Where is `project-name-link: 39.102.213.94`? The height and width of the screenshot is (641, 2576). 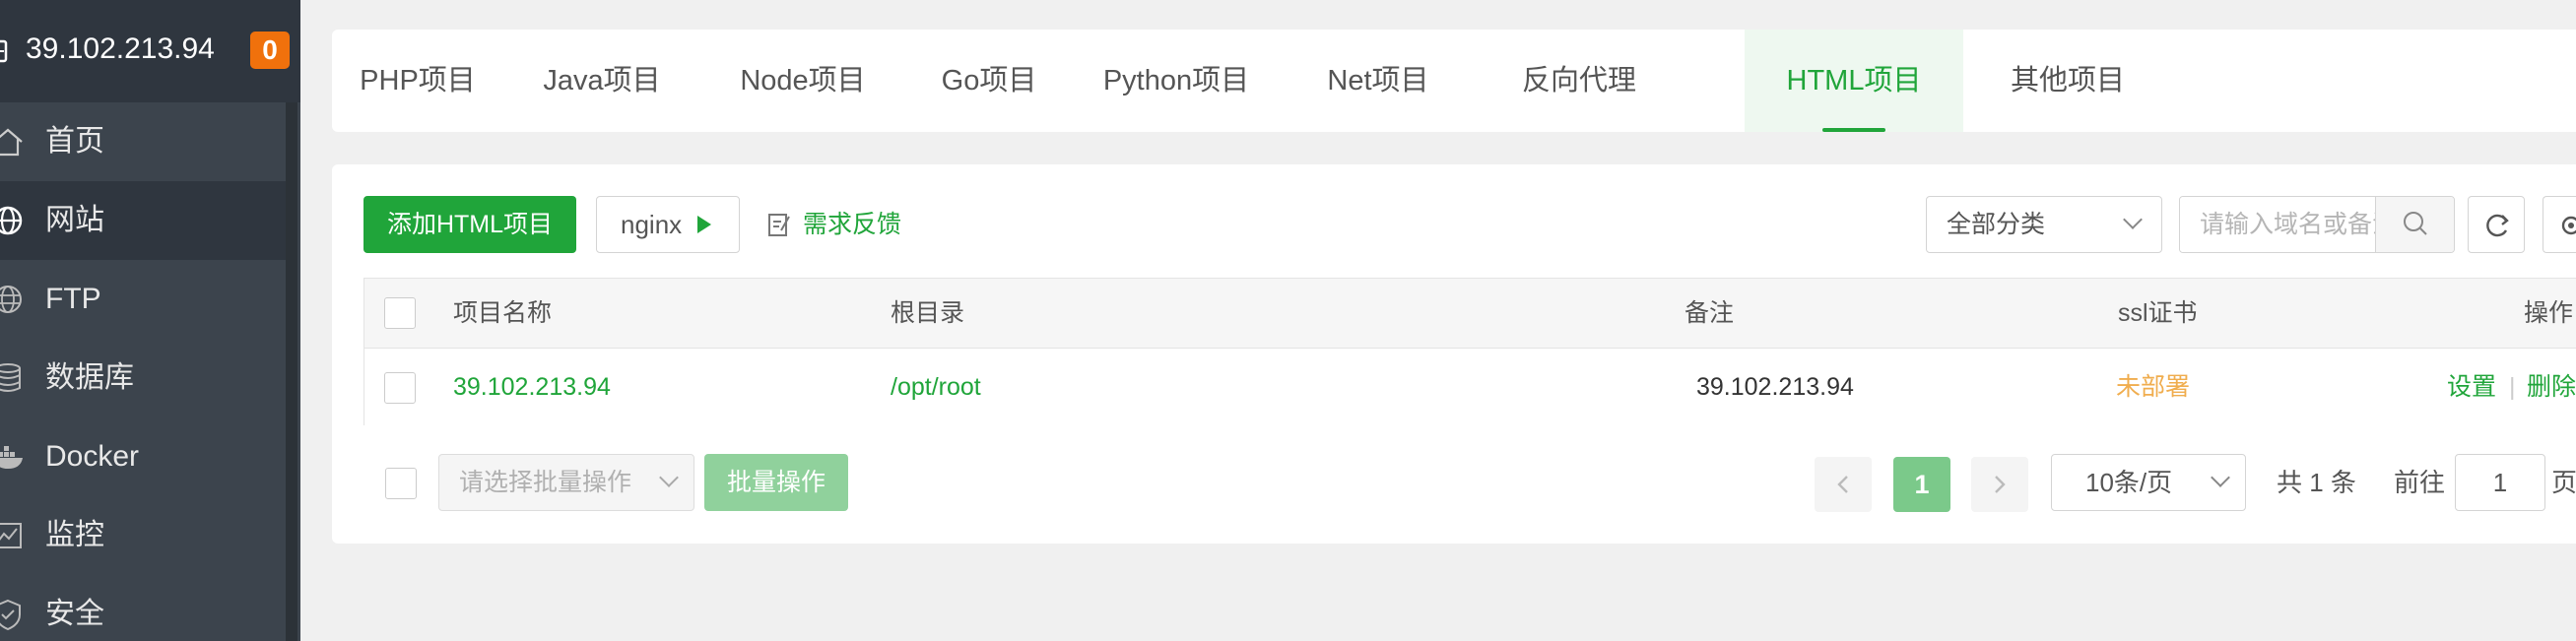 project-name-link: 39.102.213.94 is located at coordinates (532, 387).